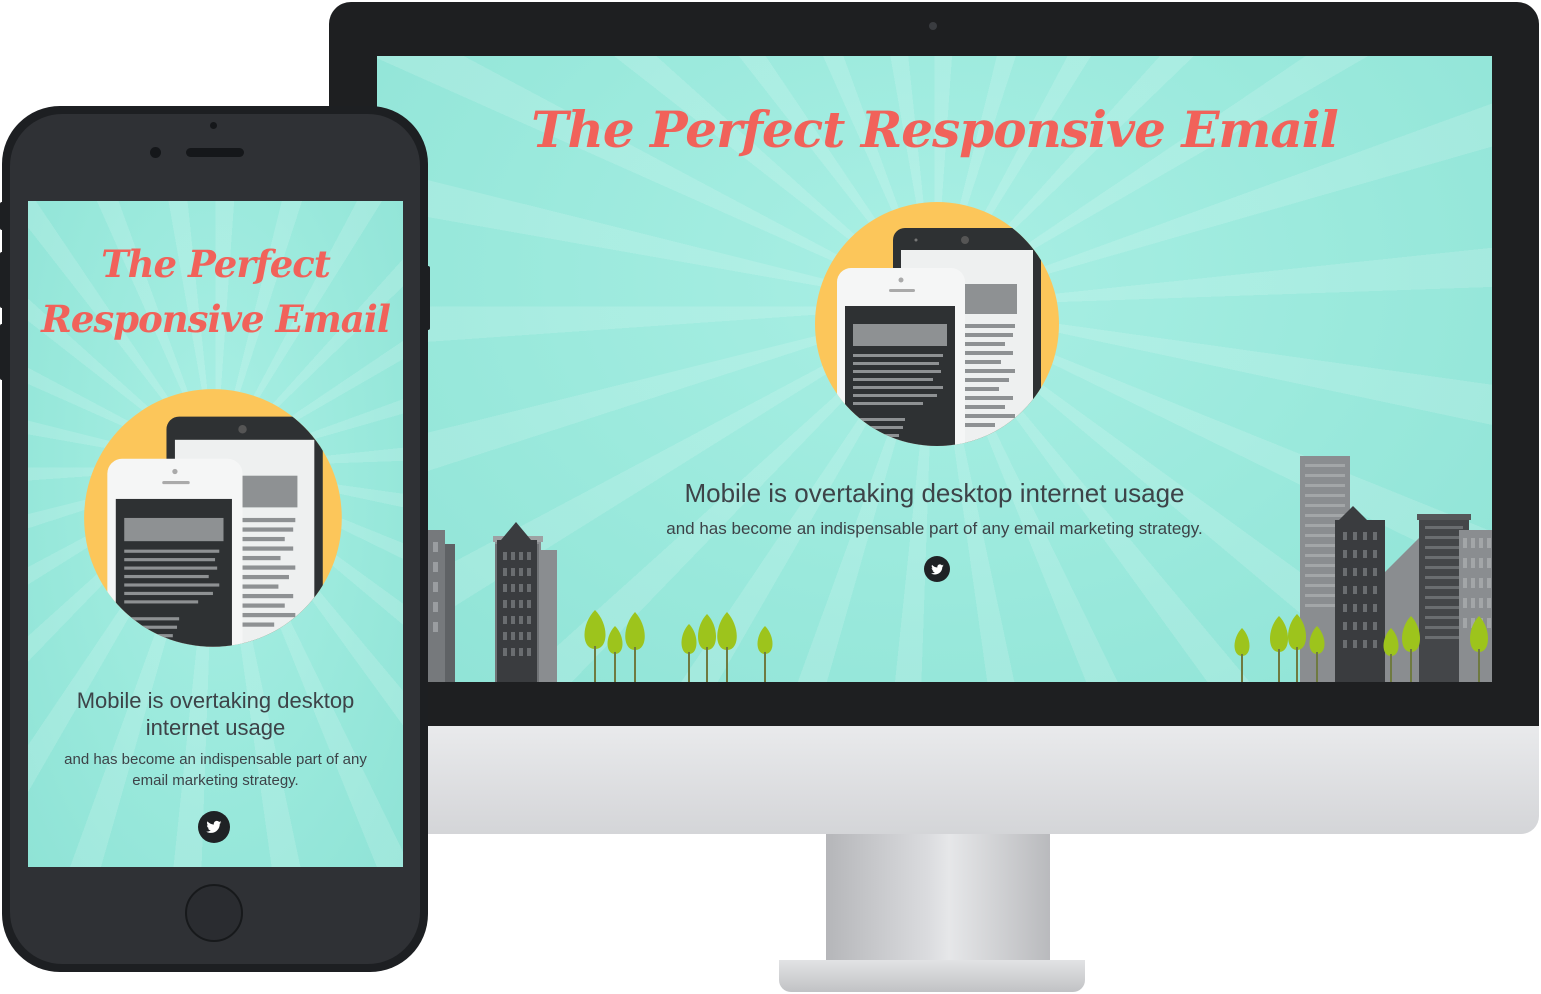  What do you see at coordinates (213, 125) in the screenshot?
I see `phone-sensor` at bounding box center [213, 125].